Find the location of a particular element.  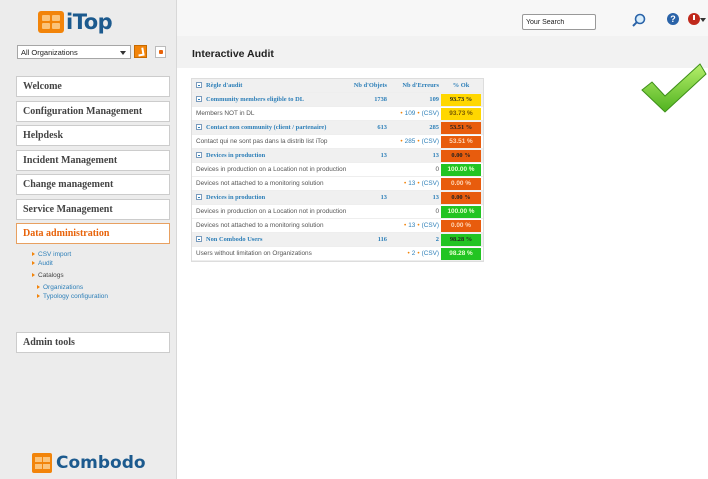

row-label-text: Members NOT in DL is located at coordinates (225, 113).